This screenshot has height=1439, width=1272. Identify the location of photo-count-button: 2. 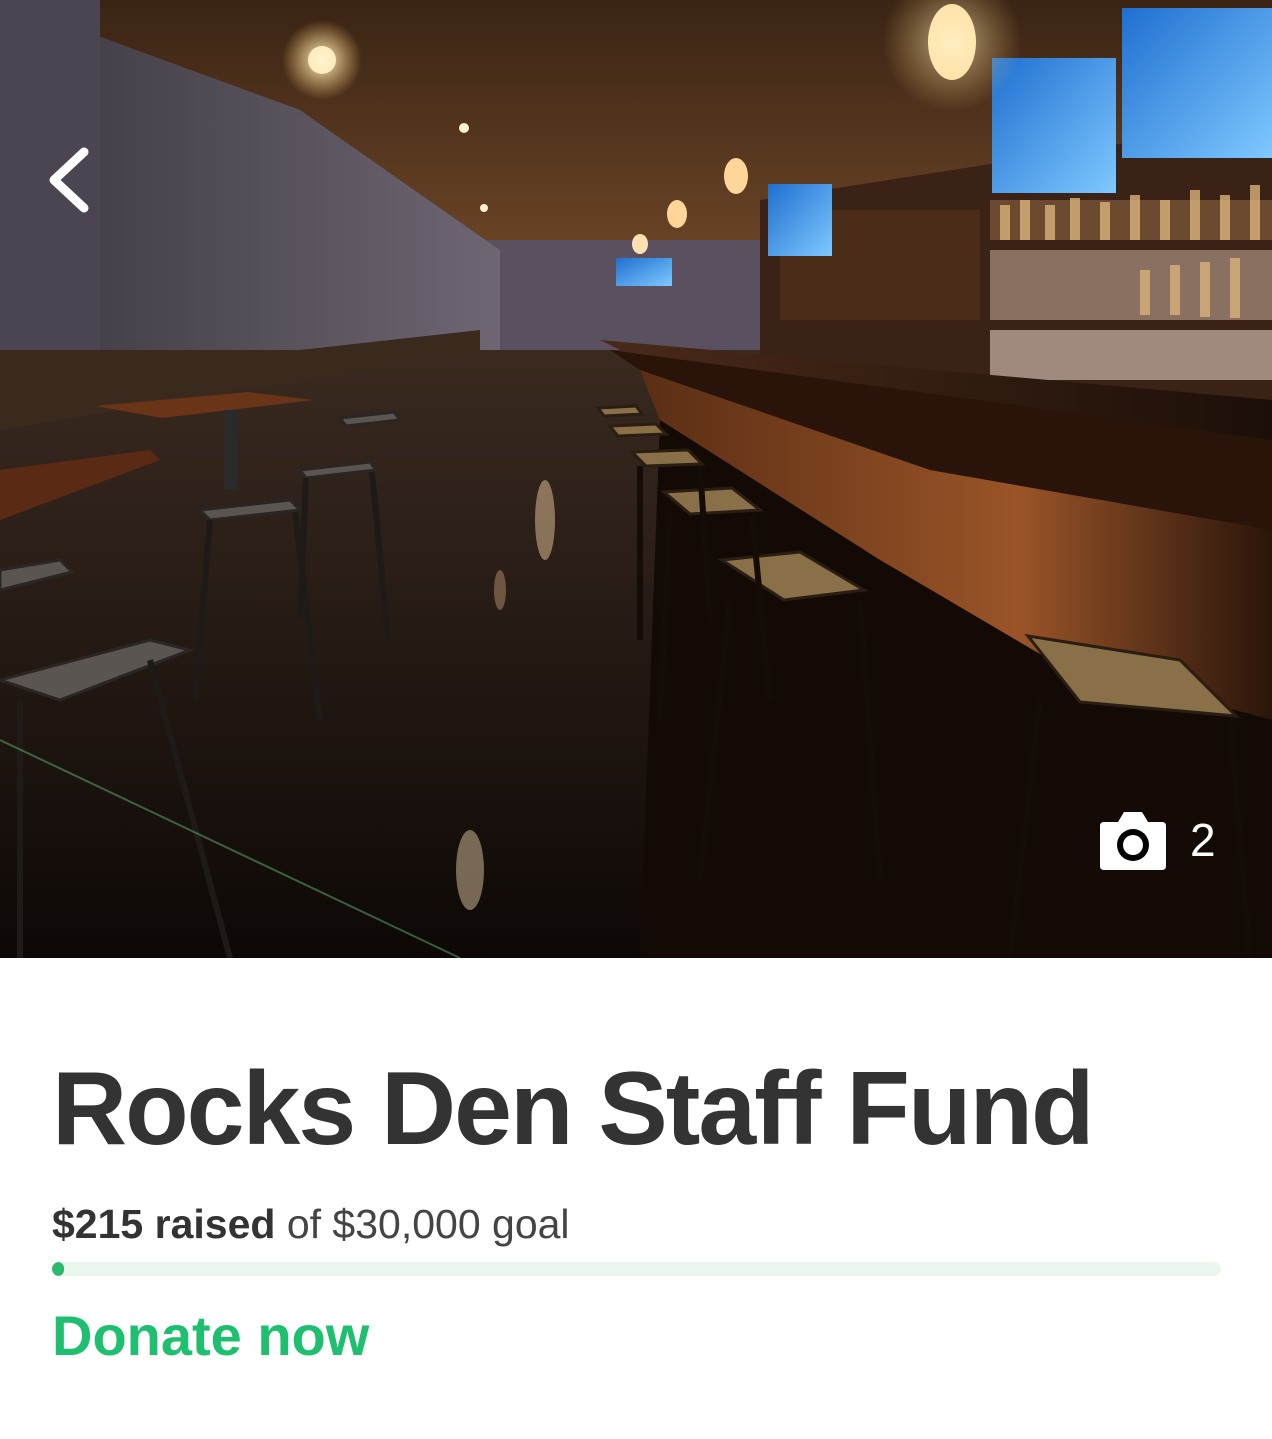
(1157, 840).